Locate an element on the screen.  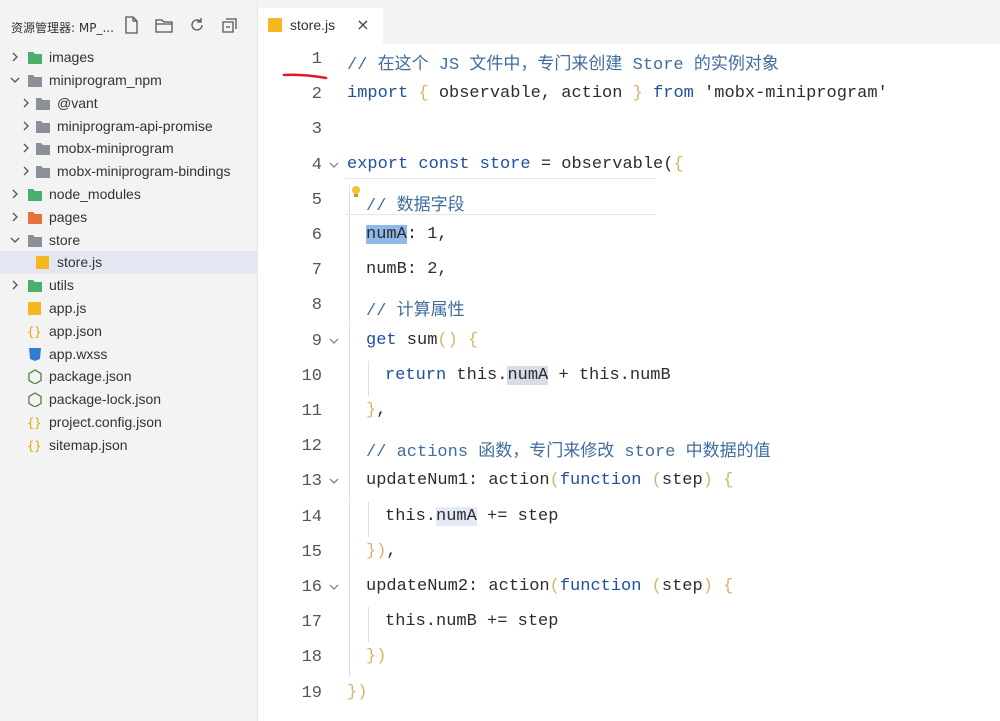
tree-item-mobx-miniprogram: mobx-miniprogram is located at coordinates (128, 148).